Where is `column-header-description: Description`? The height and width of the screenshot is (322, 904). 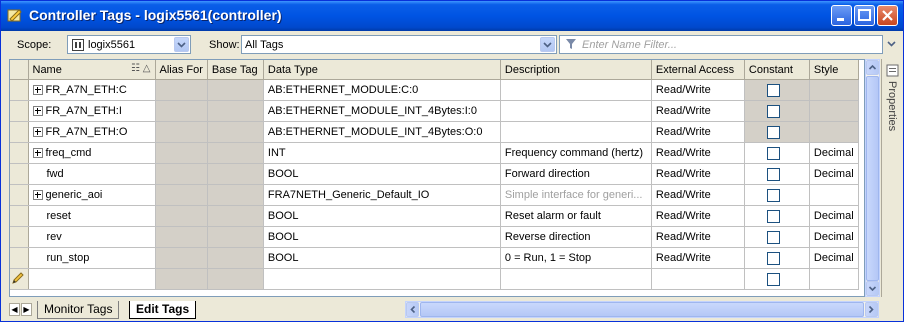 column-header-description: Description is located at coordinates (576, 70).